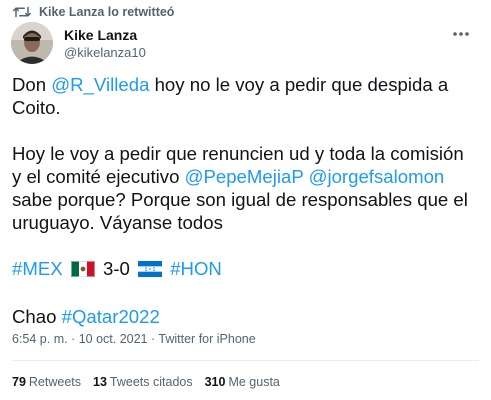 This screenshot has width=491, height=400. Describe the element at coordinates (105, 35) in the screenshot. I see `author-display-name: Kike Lanza` at that location.